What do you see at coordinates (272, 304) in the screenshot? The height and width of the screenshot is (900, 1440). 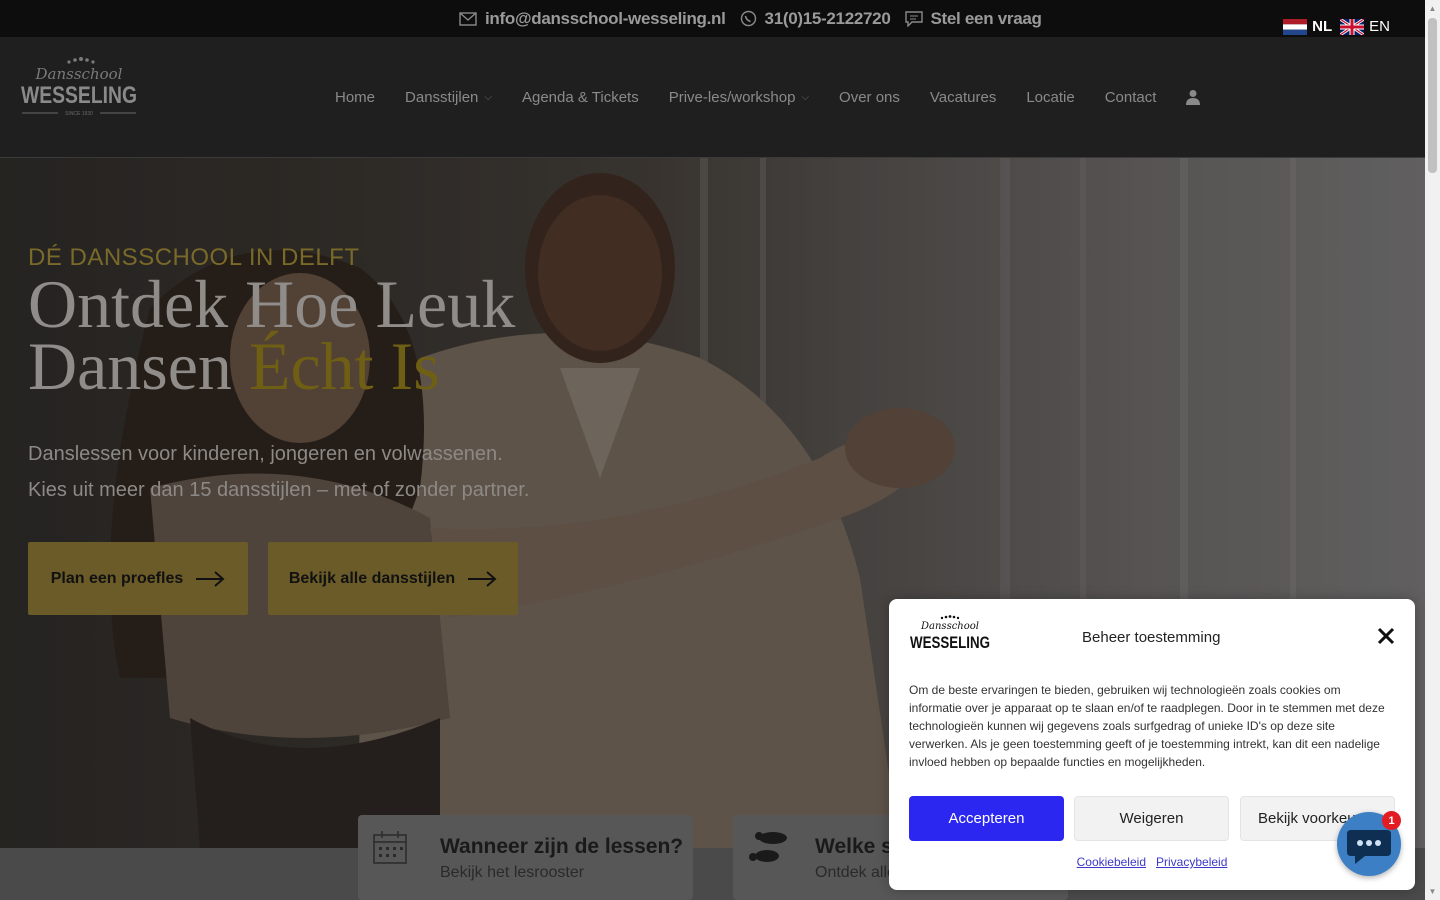 I see `hero-title-line1: Ontdek Hoe Leuk` at bounding box center [272, 304].